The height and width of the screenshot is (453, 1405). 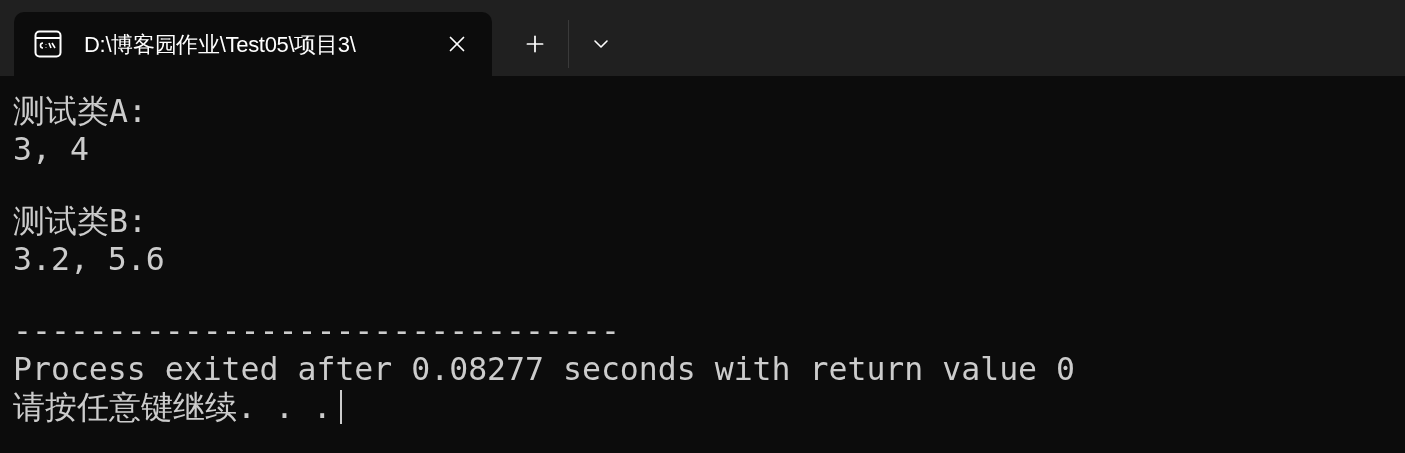 I want to click on output-line: 请按任意键继续. . ., so click(x=172, y=407).